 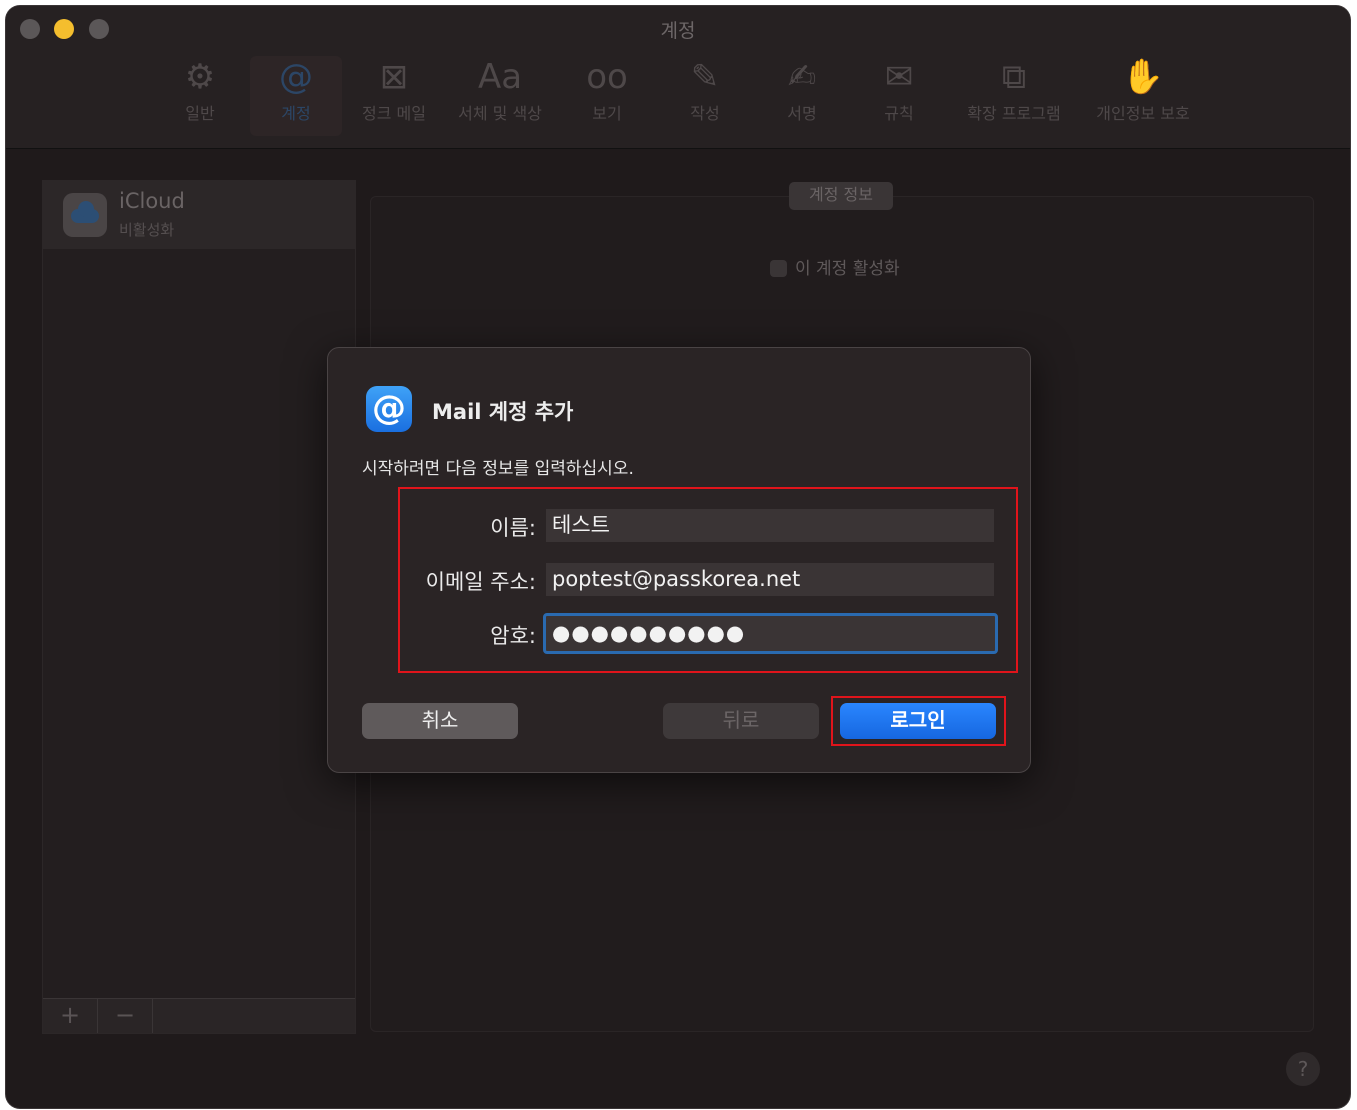 What do you see at coordinates (841, 196) in the screenshot?
I see `tab-account-info: 계정 정보` at bounding box center [841, 196].